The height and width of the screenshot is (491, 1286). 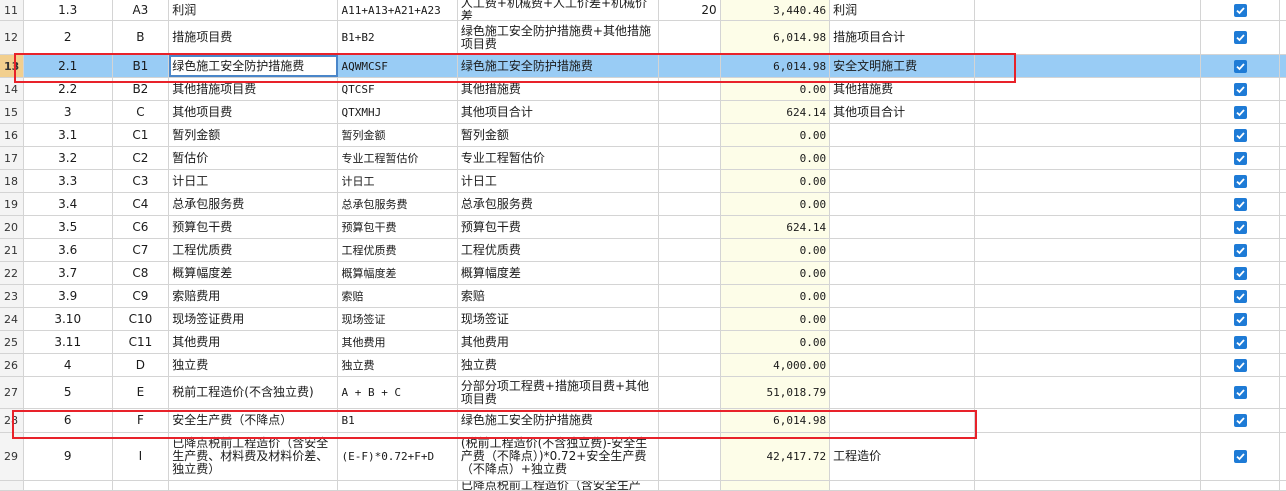 I want to click on amount: 51,018.79, so click(x=775, y=392).